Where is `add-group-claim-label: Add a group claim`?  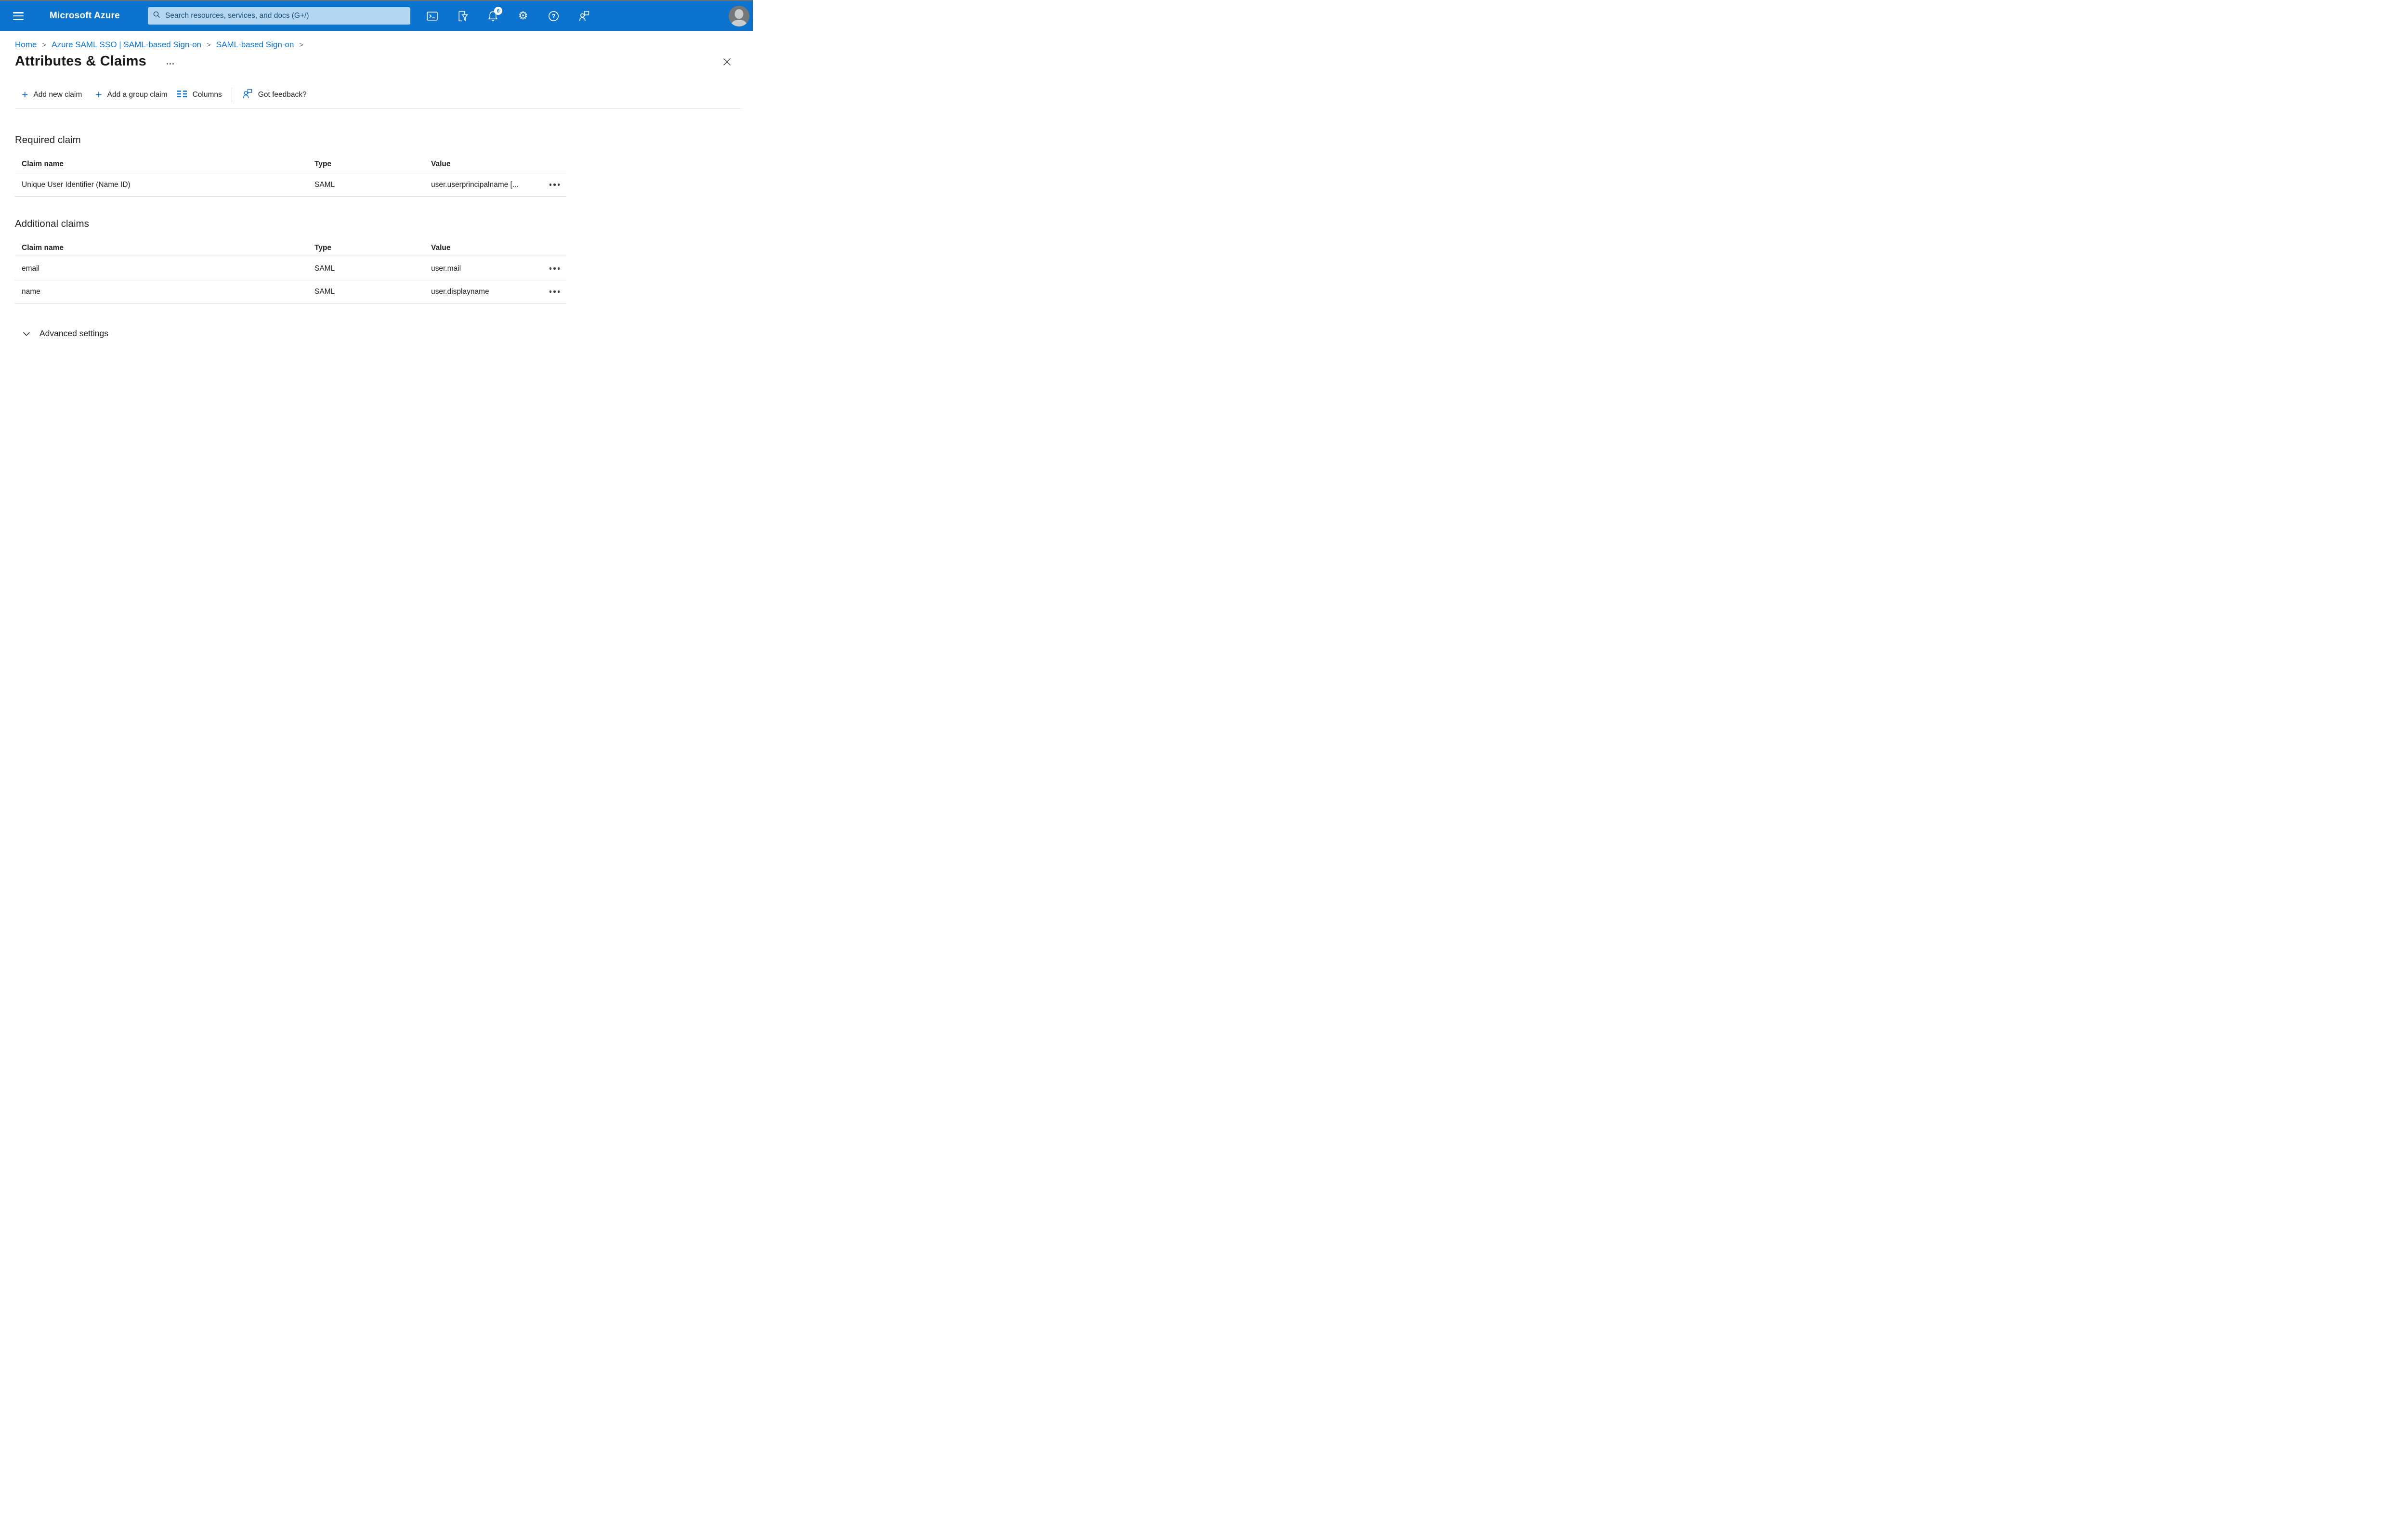
add-group-claim-label: Add a group claim is located at coordinates (137, 95).